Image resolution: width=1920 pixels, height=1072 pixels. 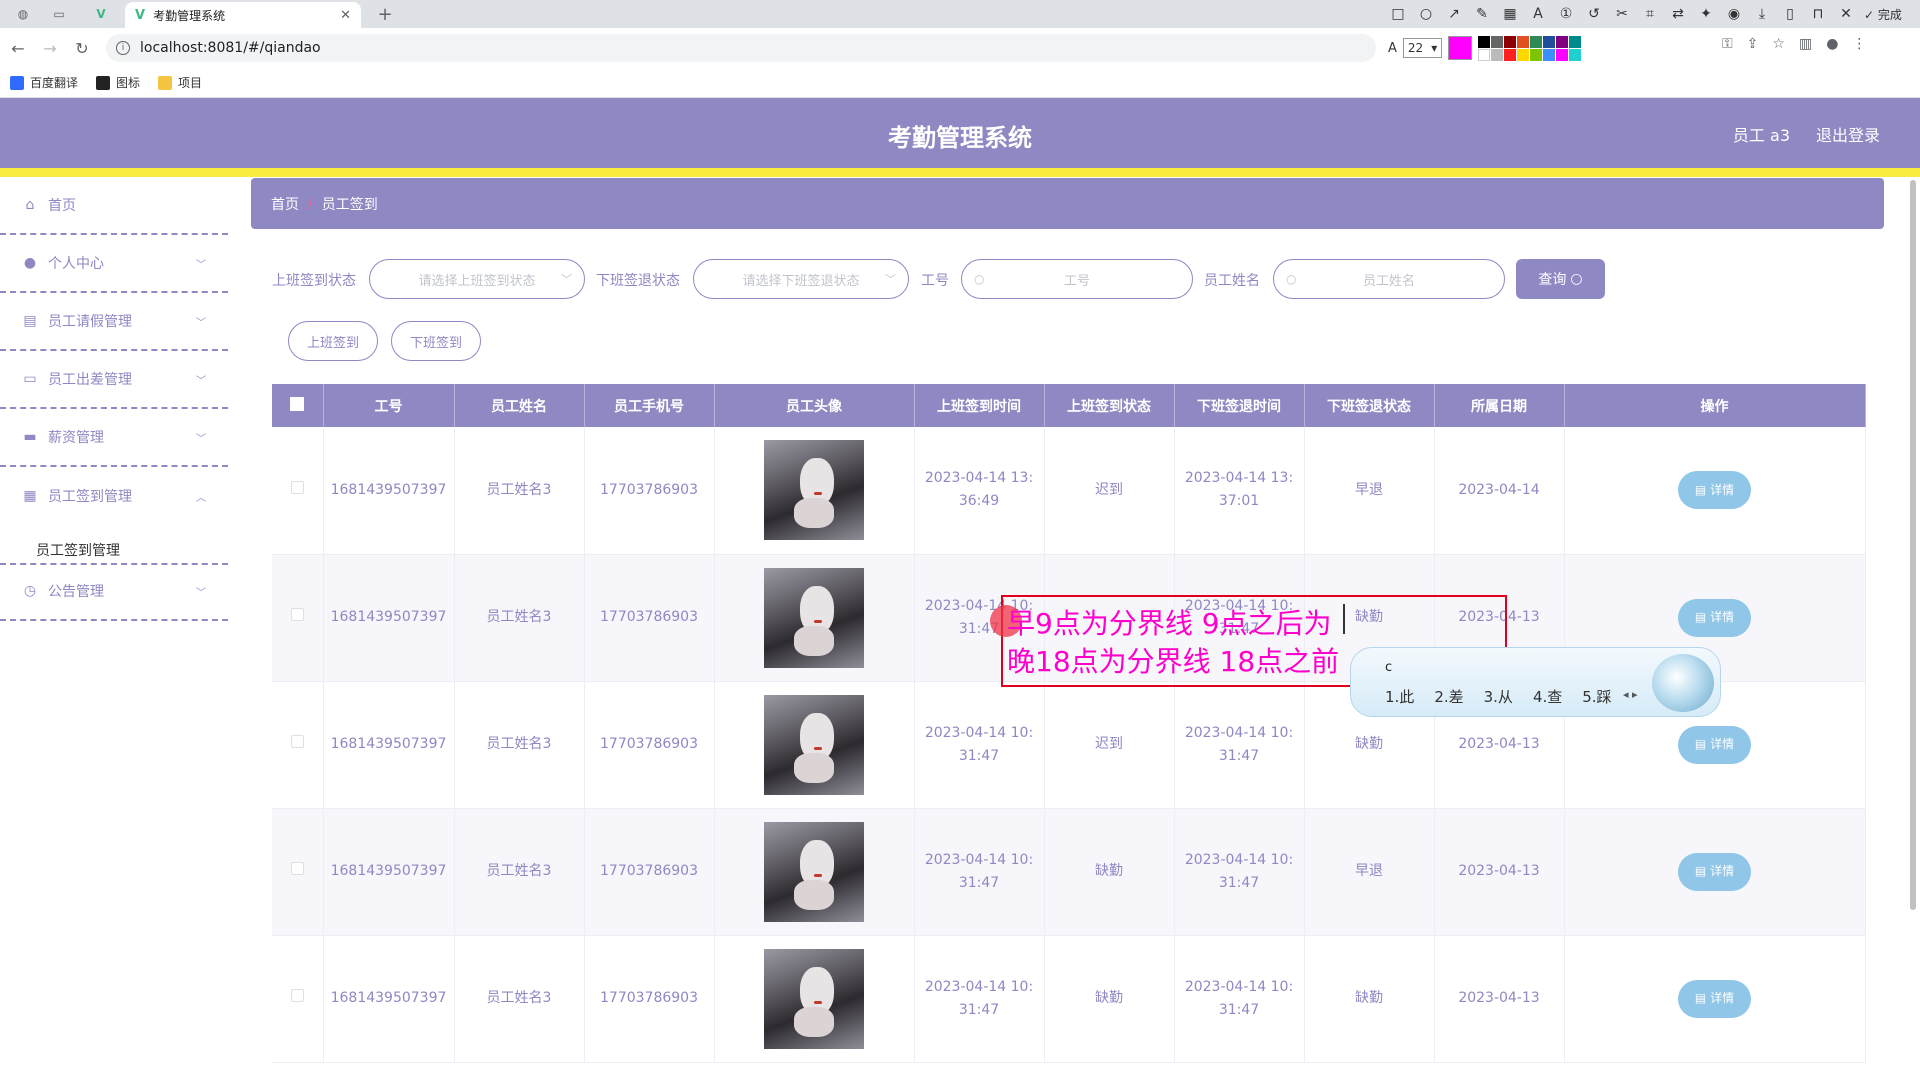 What do you see at coordinates (297, 403) in the screenshot?
I see `select-all-checkbox` at bounding box center [297, 403].